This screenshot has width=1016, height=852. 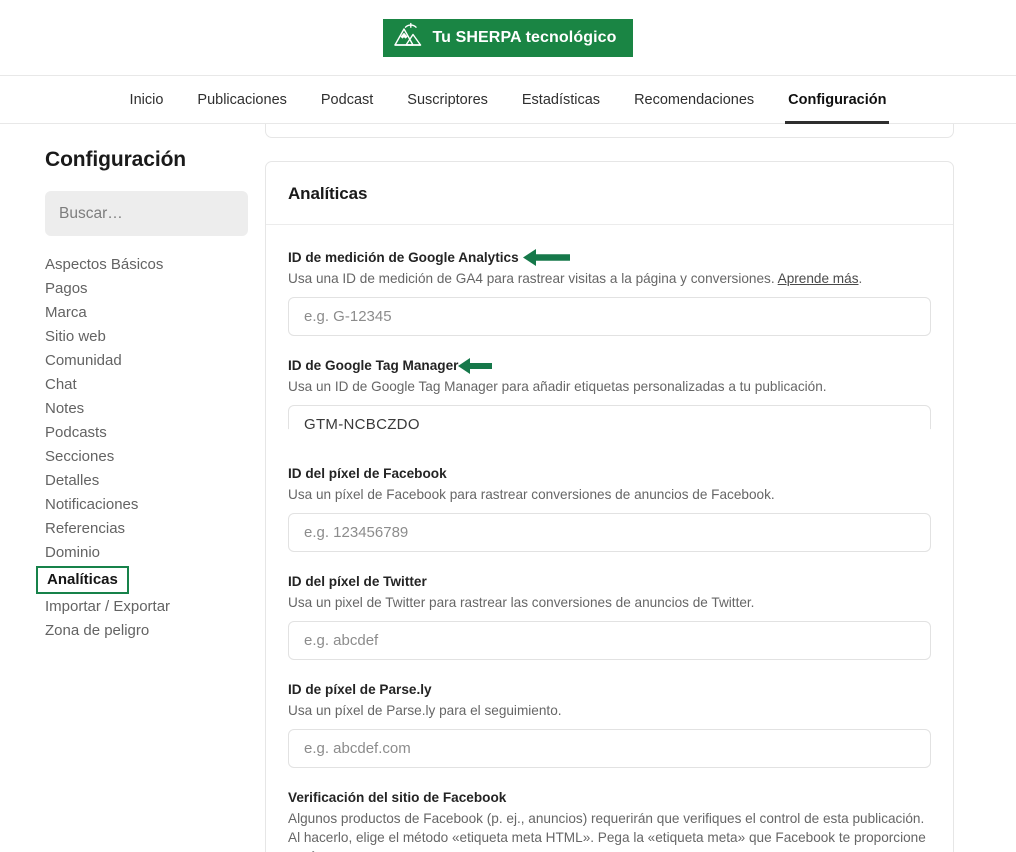 I want to click on nav-item-podcast: Podcast, so click(x=347, y=99).